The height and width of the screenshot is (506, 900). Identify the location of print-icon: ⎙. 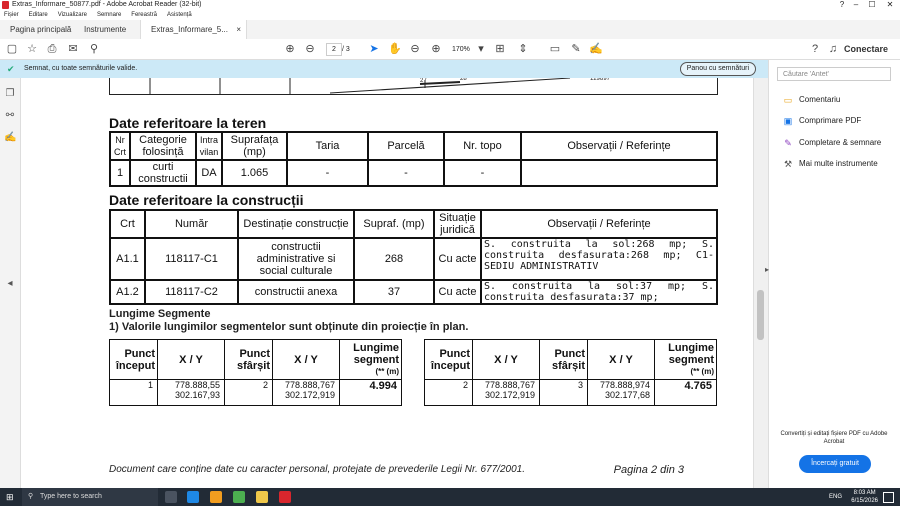
(52, 49).